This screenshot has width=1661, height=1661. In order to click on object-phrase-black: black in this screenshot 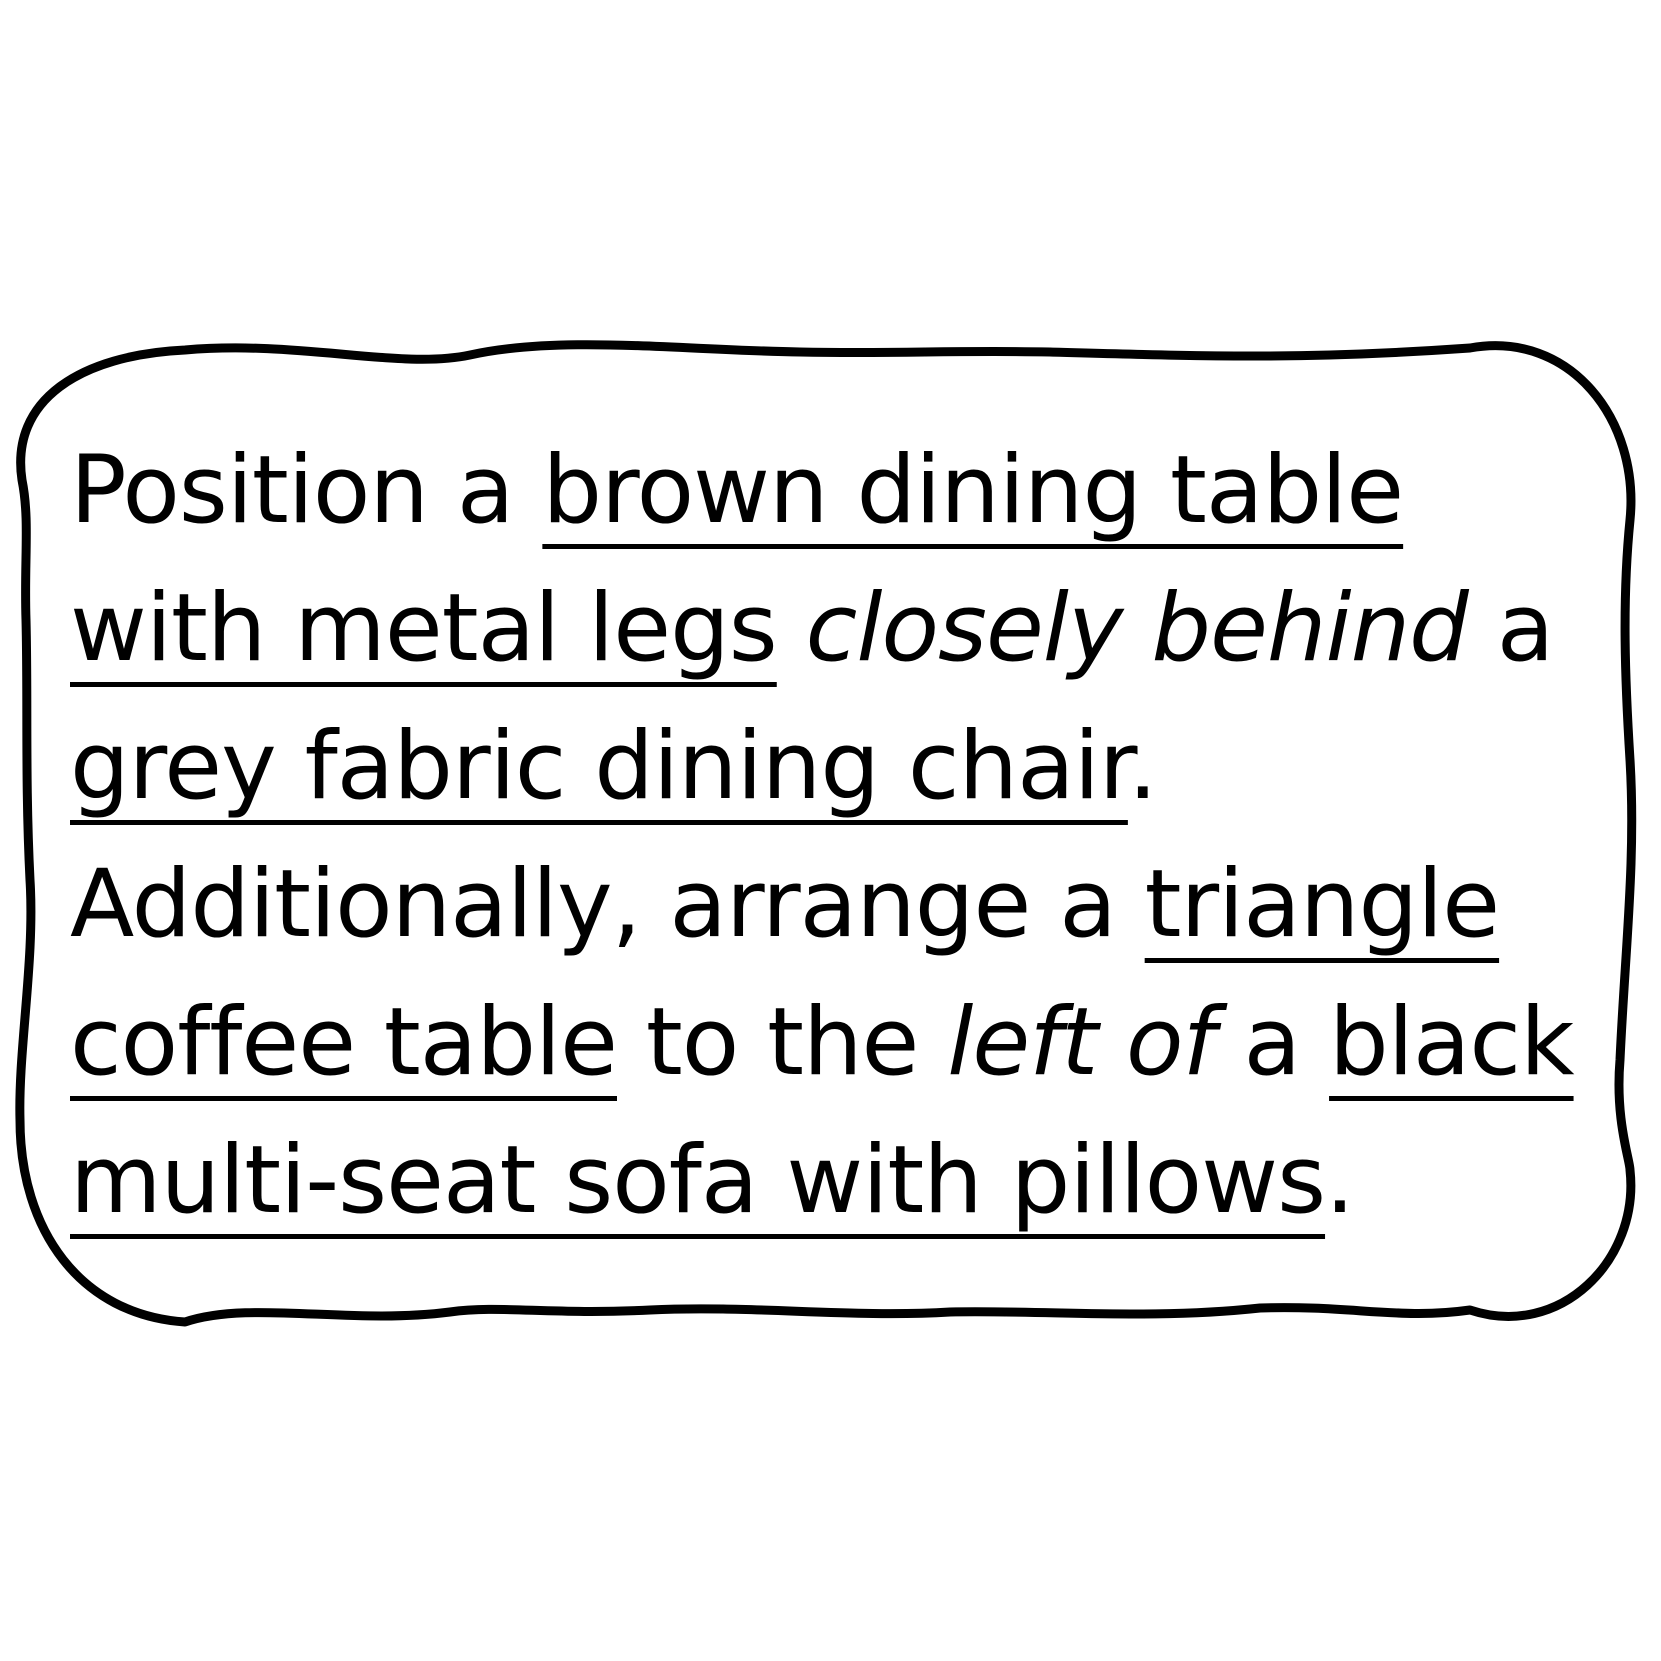, I will do `click(1452, 1042)`.